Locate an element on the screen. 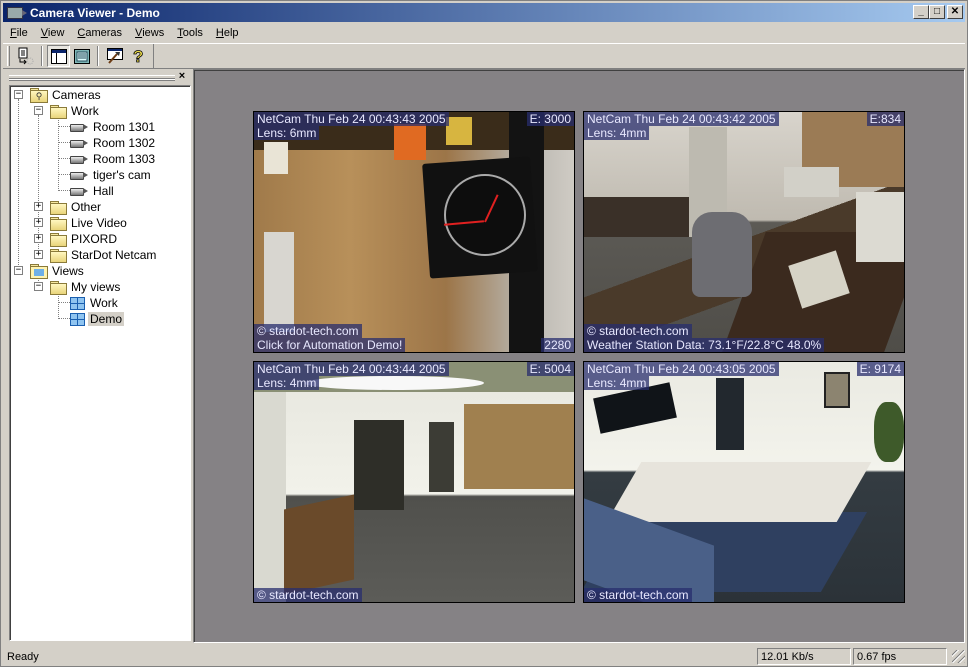  tree-node-live-video: Live Video is located at coordinates (89, 223).